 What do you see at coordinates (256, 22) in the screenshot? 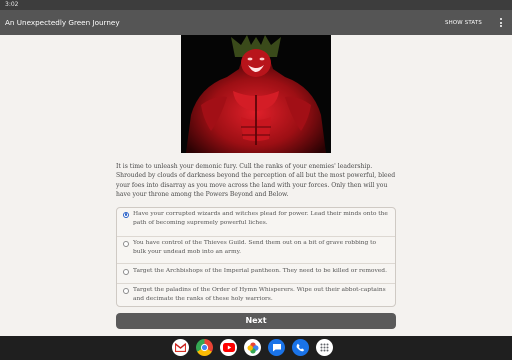
I see `app-bar: An Unexpectedly Green Journey SHOW STATS` at bounding box center [256, 22].